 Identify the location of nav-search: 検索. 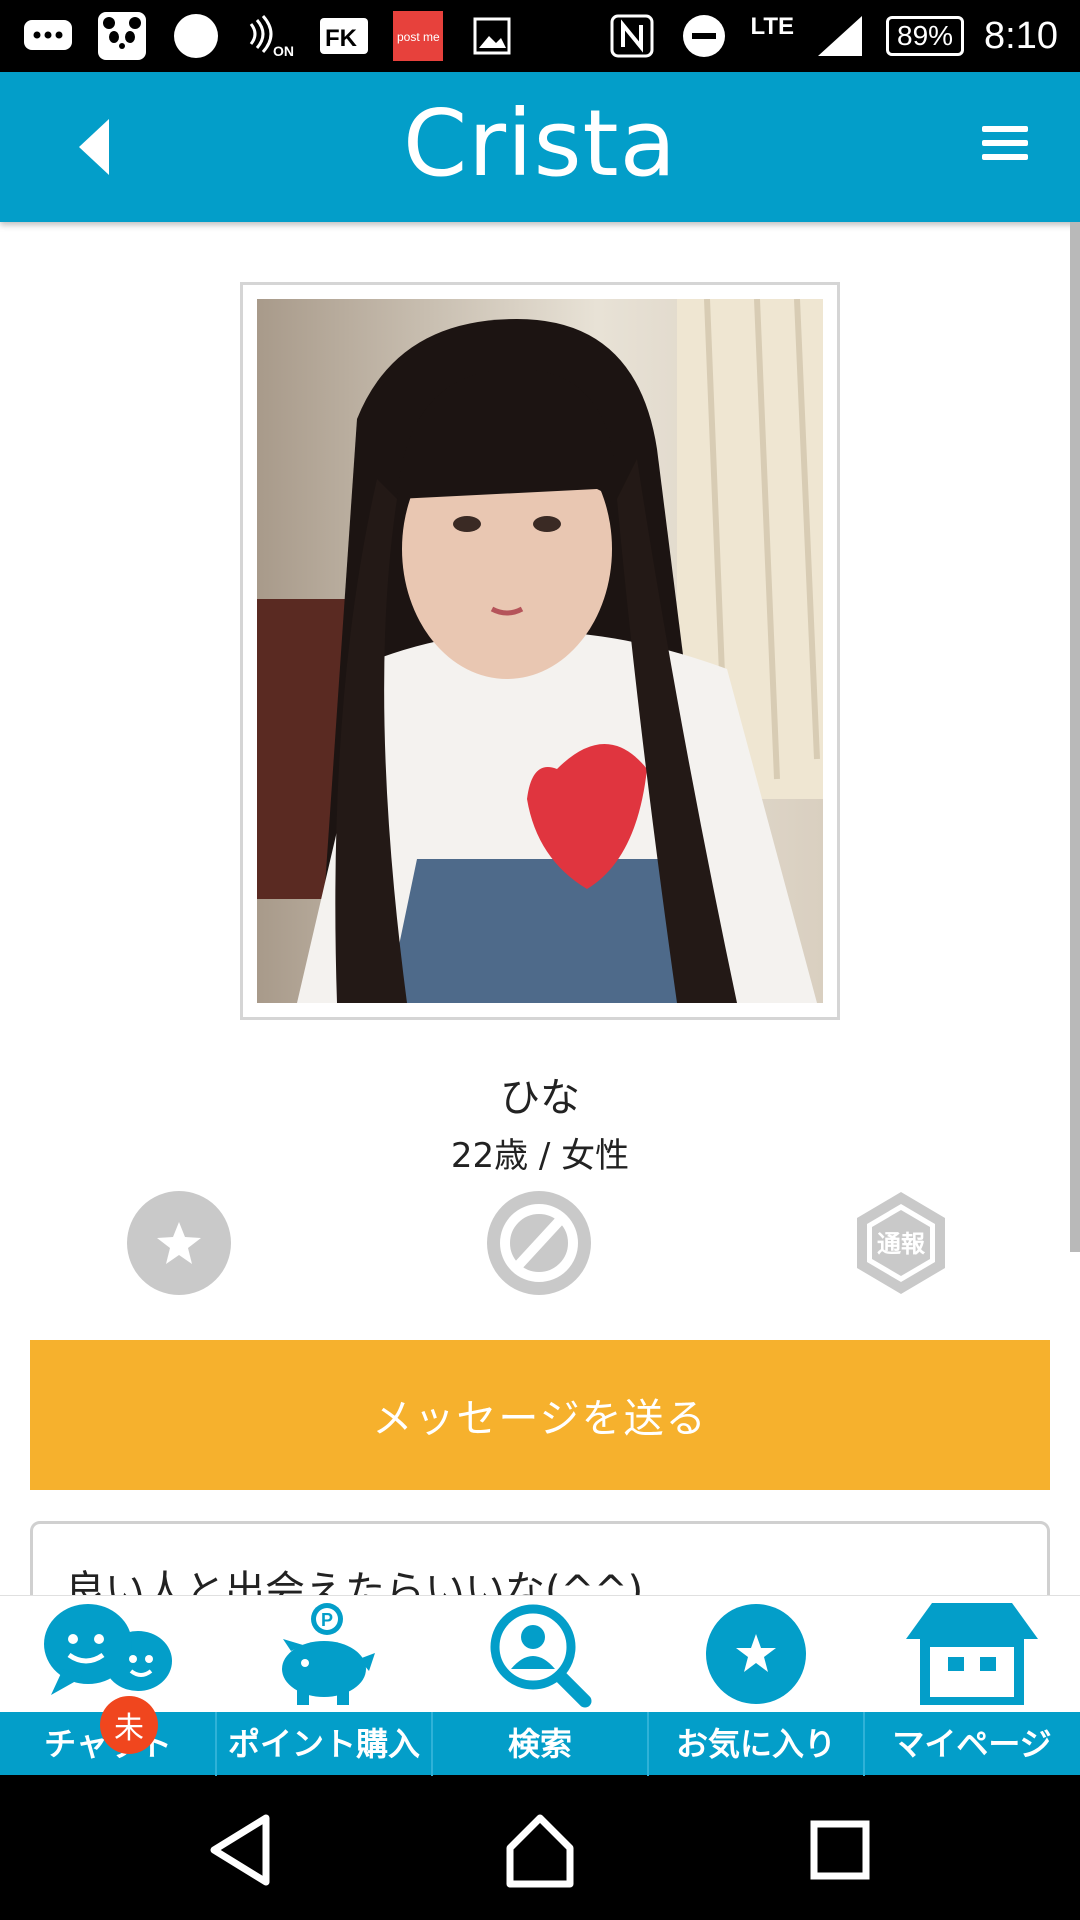
(540, 1686).